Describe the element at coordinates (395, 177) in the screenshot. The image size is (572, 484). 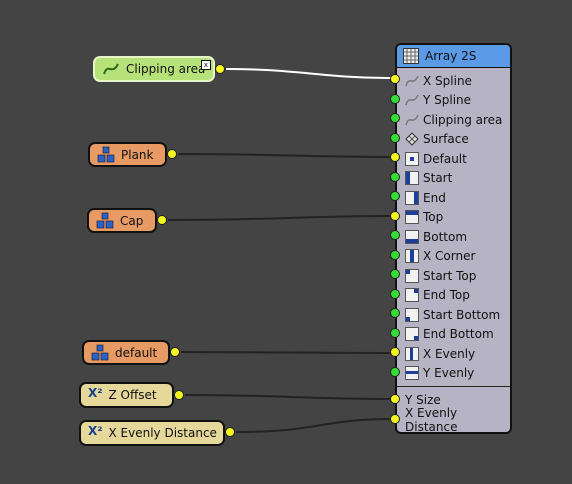
I see `port-start` at that location.